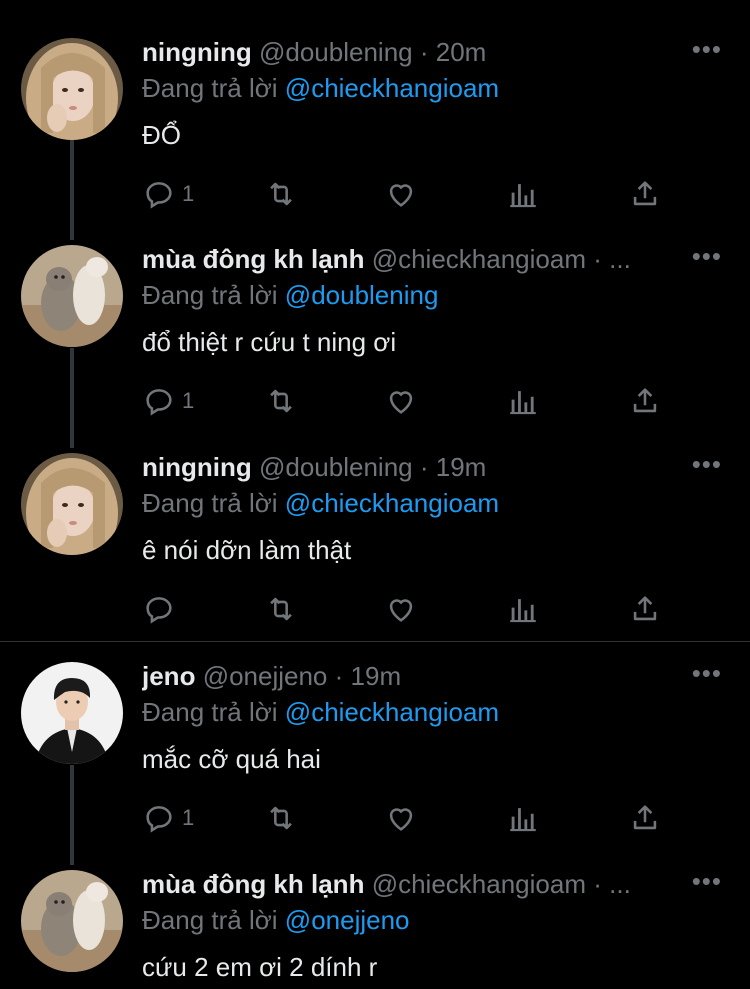 The width and height of the screenshot is (750, 989). Describe the element at coordinates (416, 52) in the screenshot. I see `tweet-header: ningning @doublening · 20m` at that location.